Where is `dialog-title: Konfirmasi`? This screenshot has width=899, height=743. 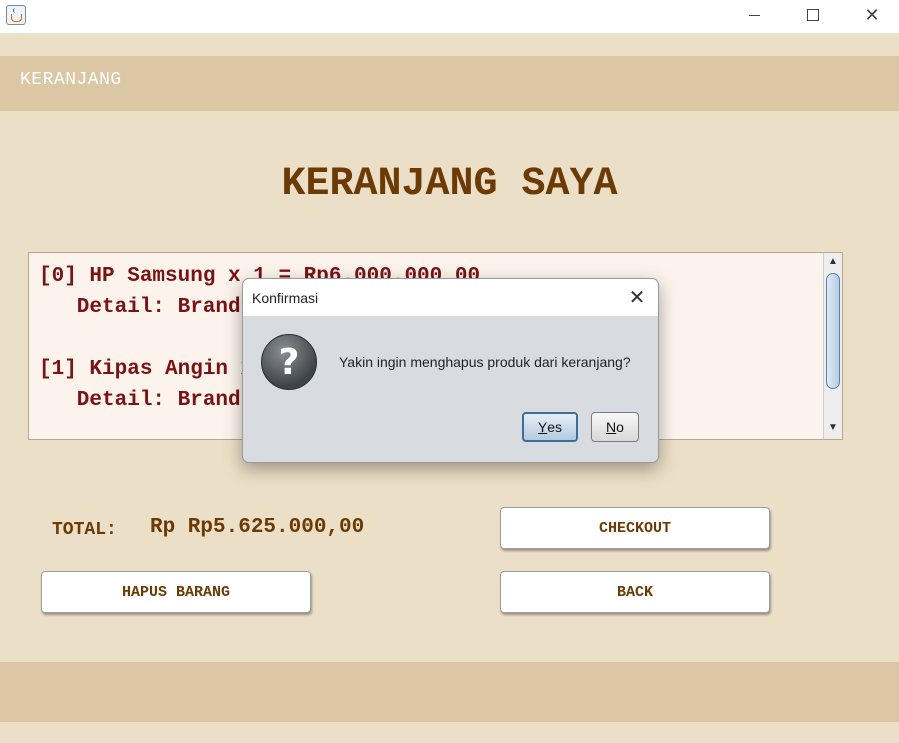 dialog-title: Konfirmasi is located at coordinates (285, 298).